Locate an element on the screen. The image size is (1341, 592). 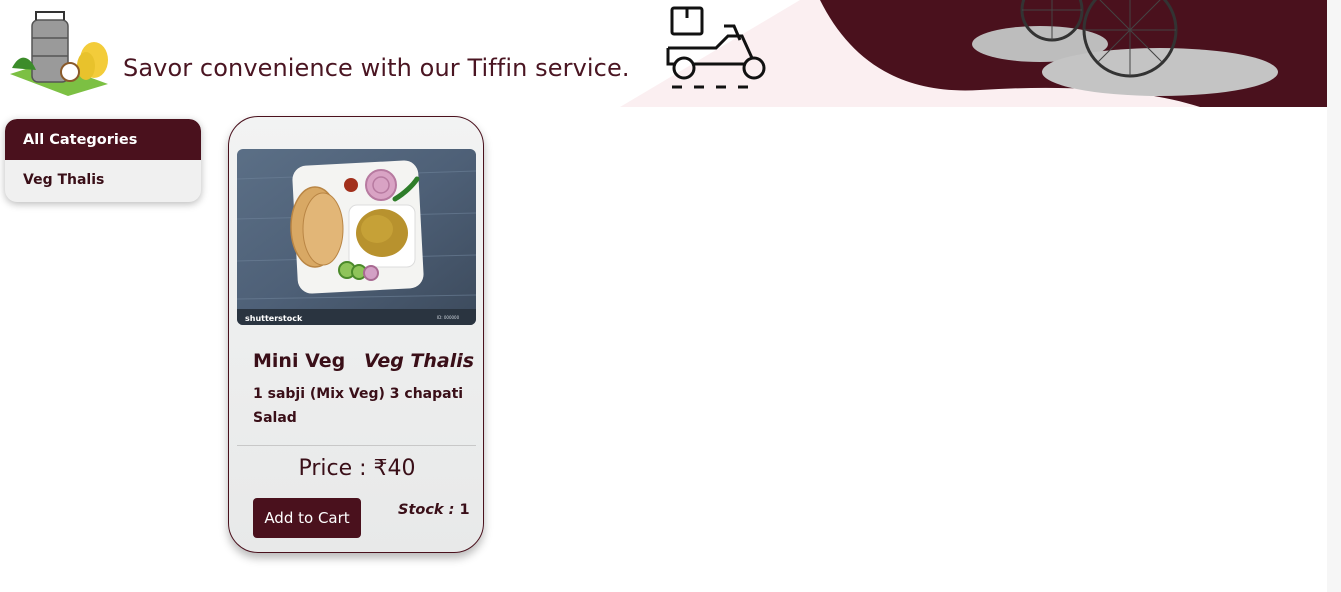
thali-photo: shutterstock ID: 000000 is located at coordinates (356, 237).